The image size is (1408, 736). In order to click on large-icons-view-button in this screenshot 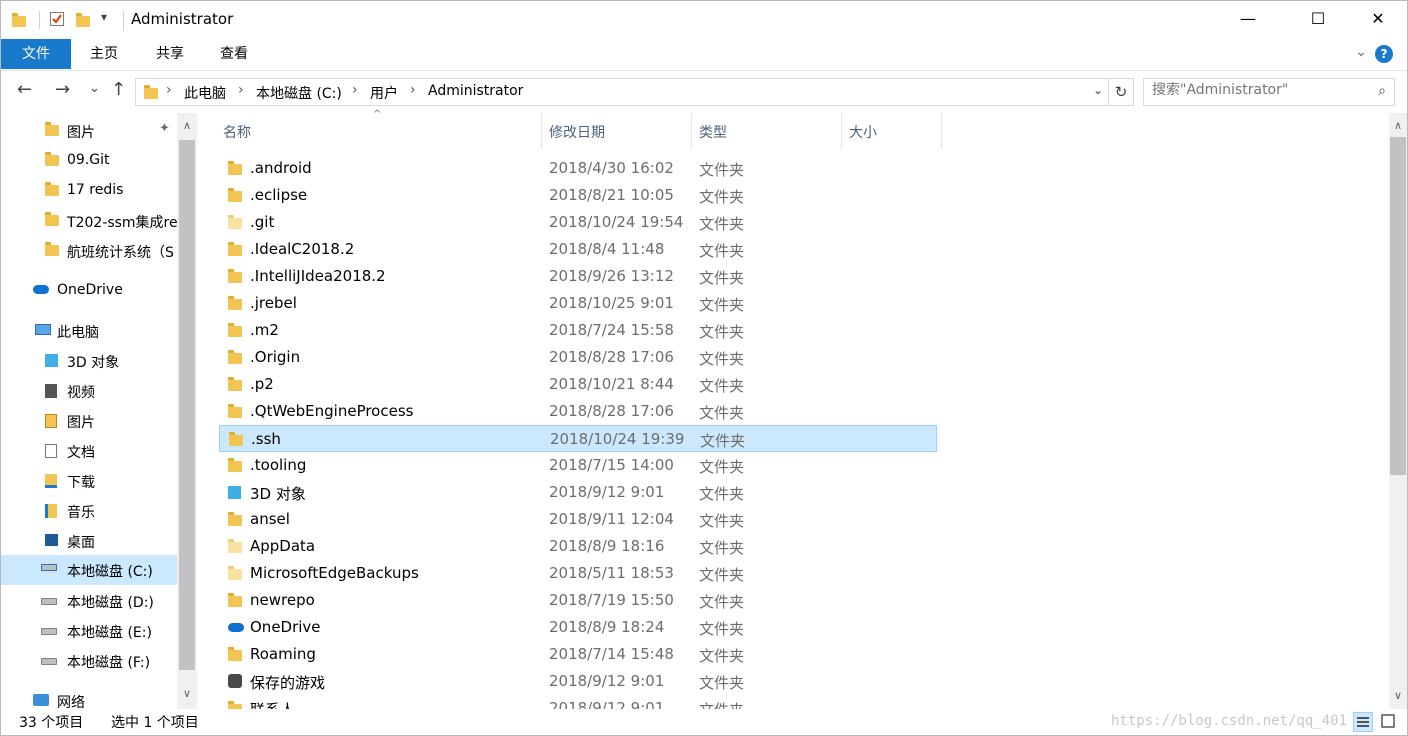, I will do `click(1388, 721)`.